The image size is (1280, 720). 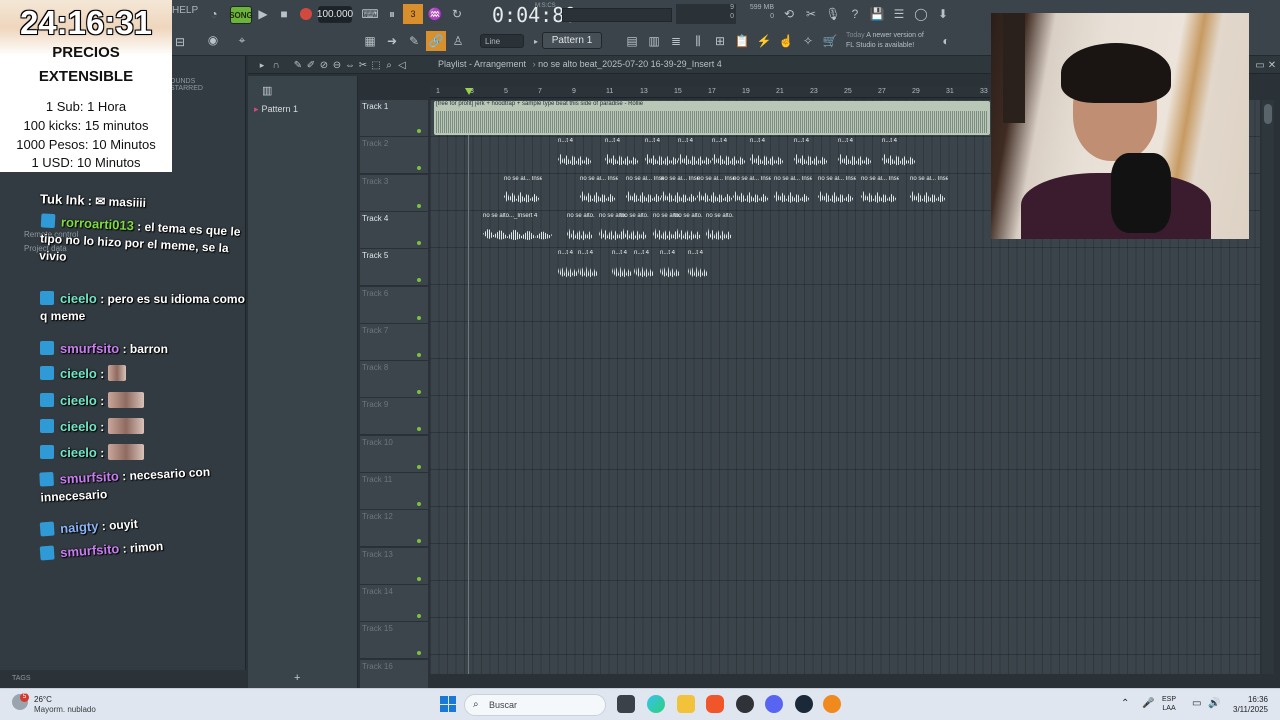 I want to click on cart-icon: 🛒, so click(x=830, y=41).